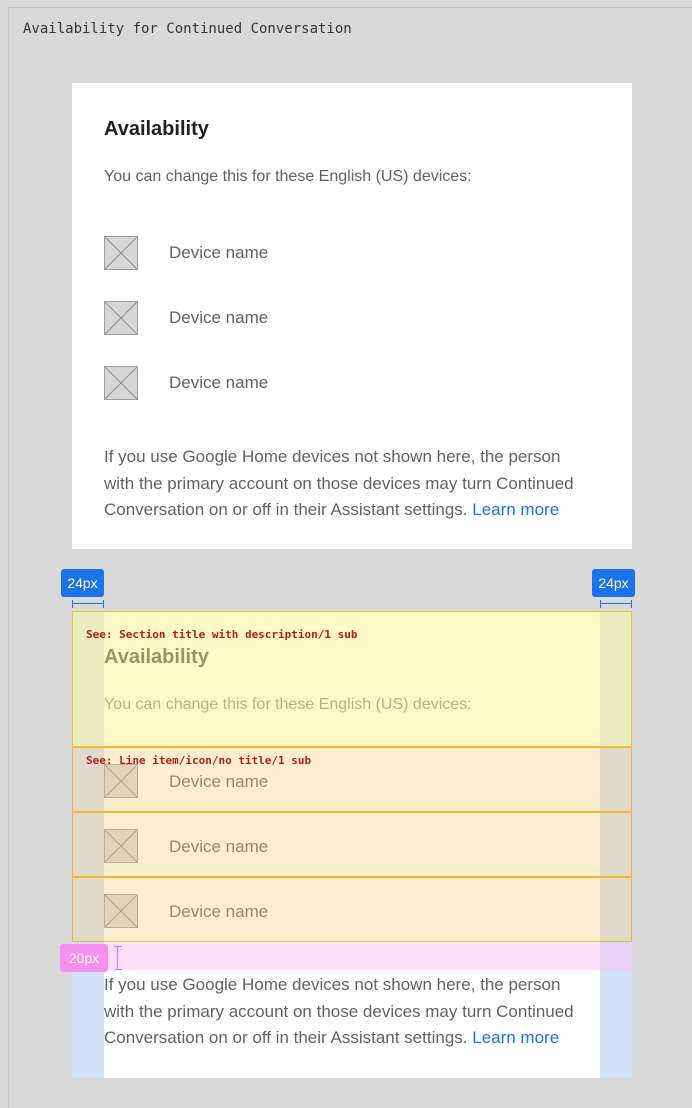 The height and width of the screenshot is (1108, 692). What do you see at coordinates (613, 583) in the screenshot?
I see `padding-right-badge: 24px` at bounding box center [613, 583].